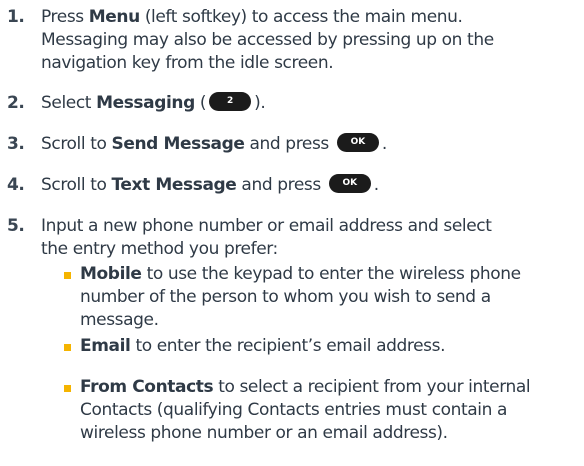 The width and height of the screenshot is (584, 466). I want to click on text: Select, so click(69, 103).